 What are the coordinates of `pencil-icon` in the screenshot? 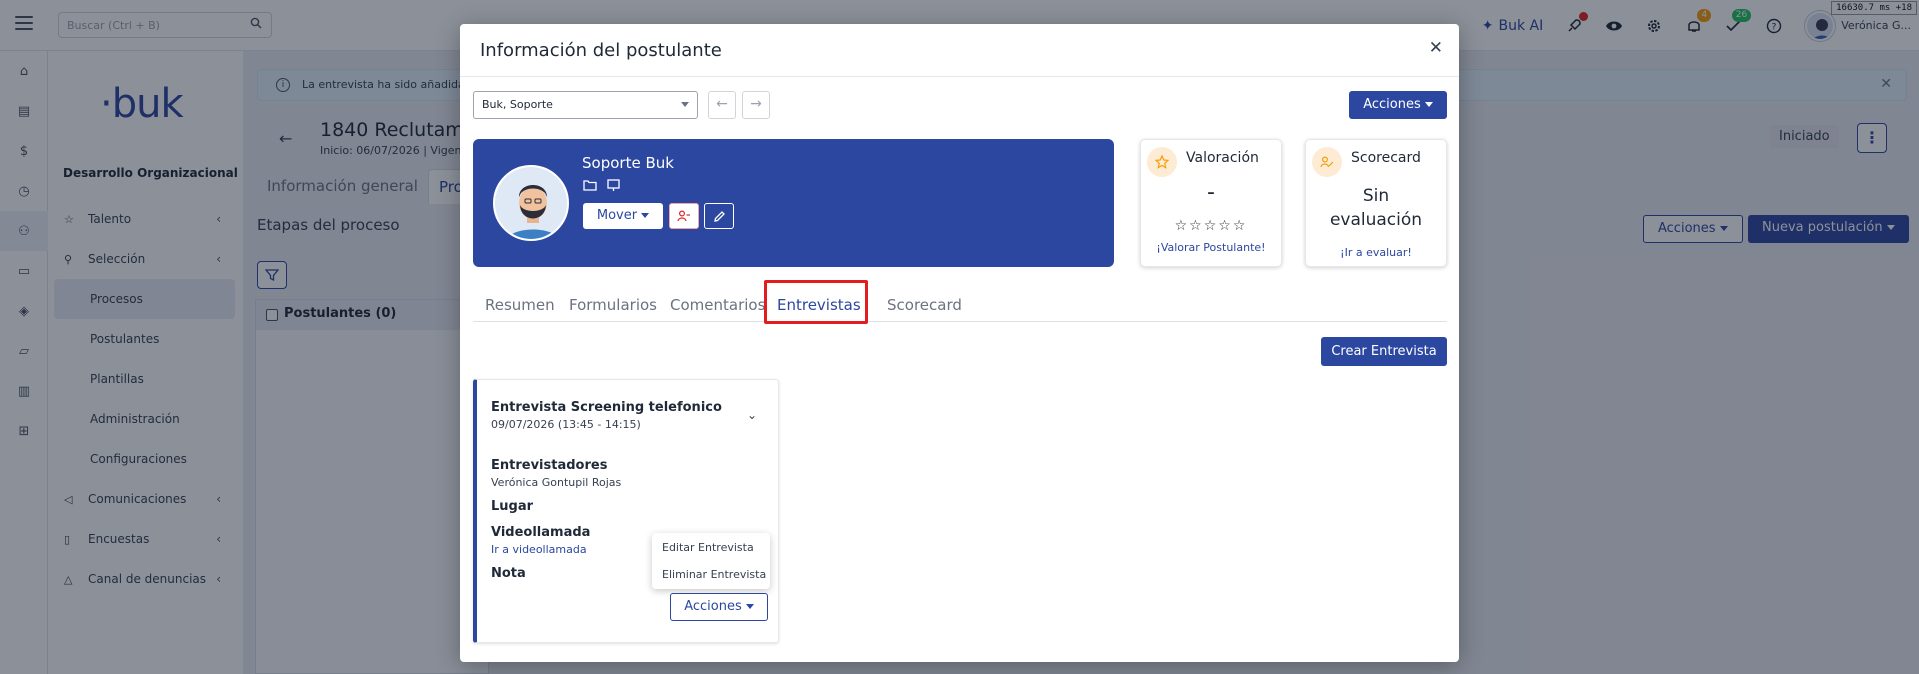 It's located at (719, 216).